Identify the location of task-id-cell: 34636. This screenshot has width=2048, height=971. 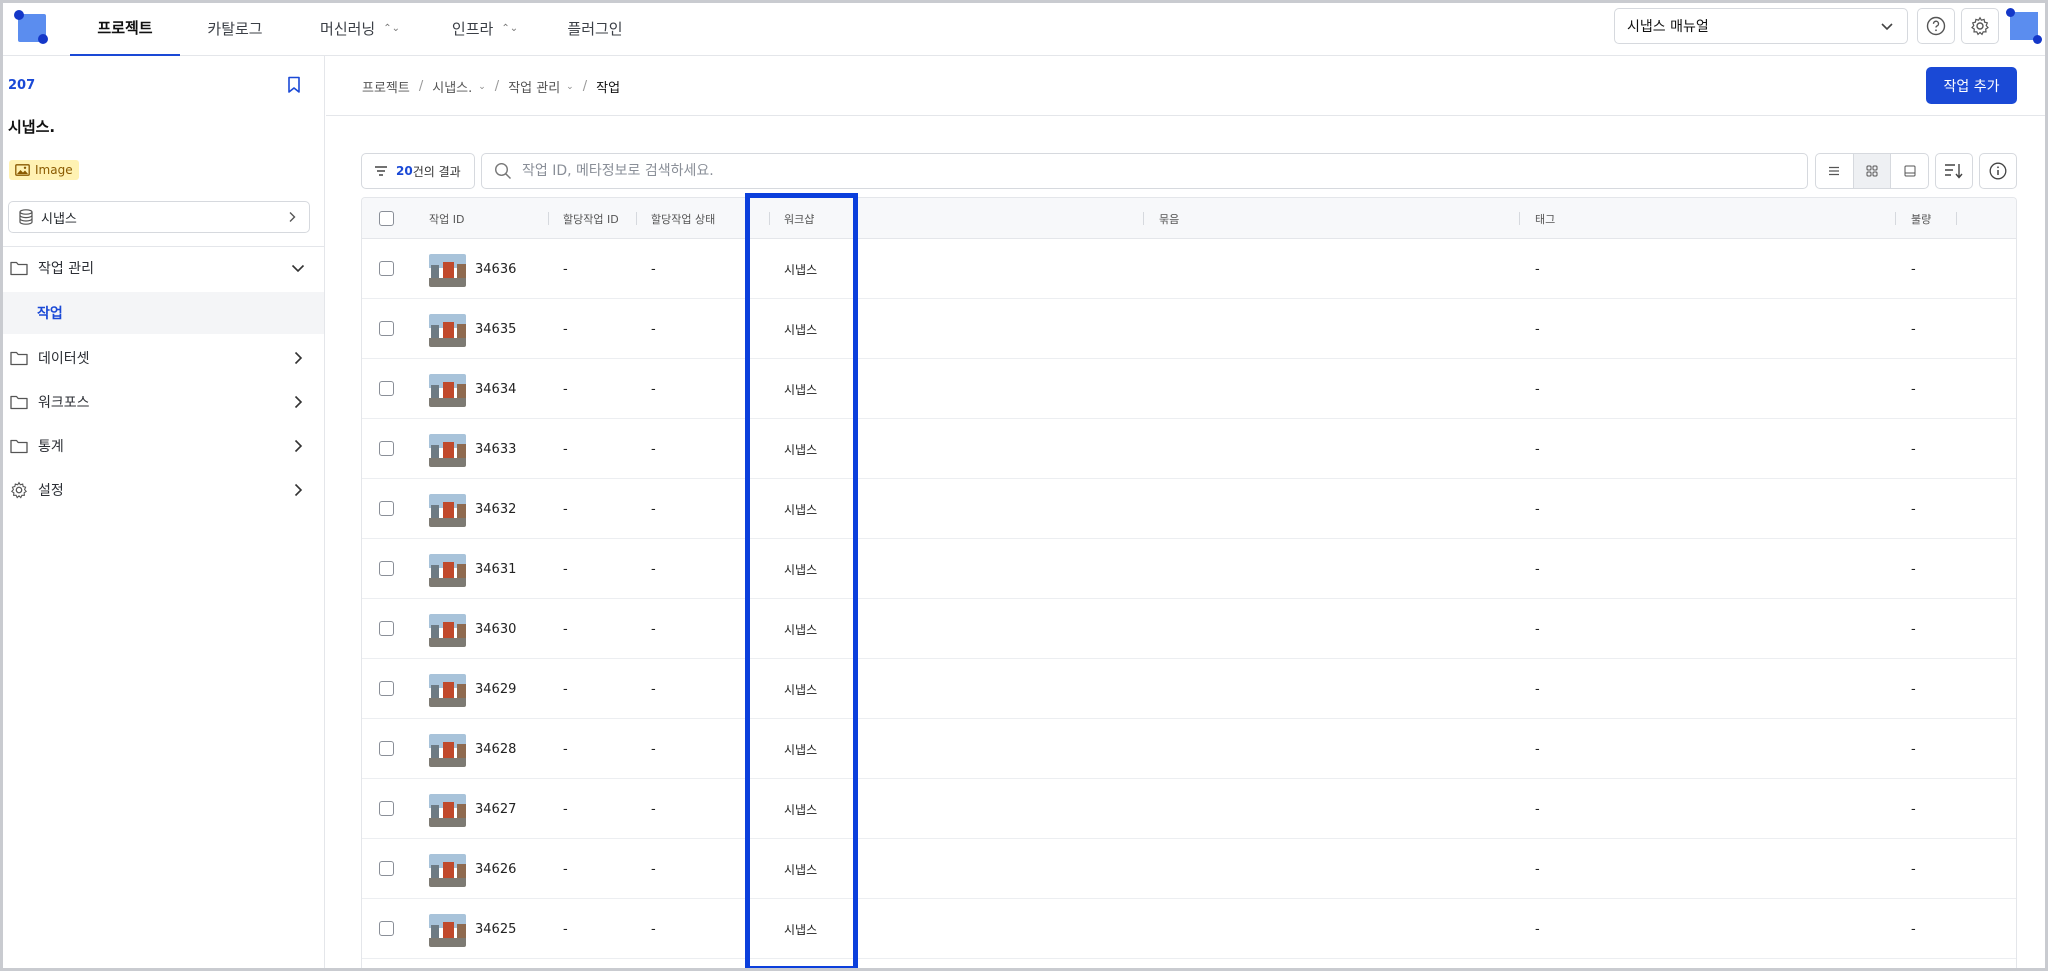
(495, 269).